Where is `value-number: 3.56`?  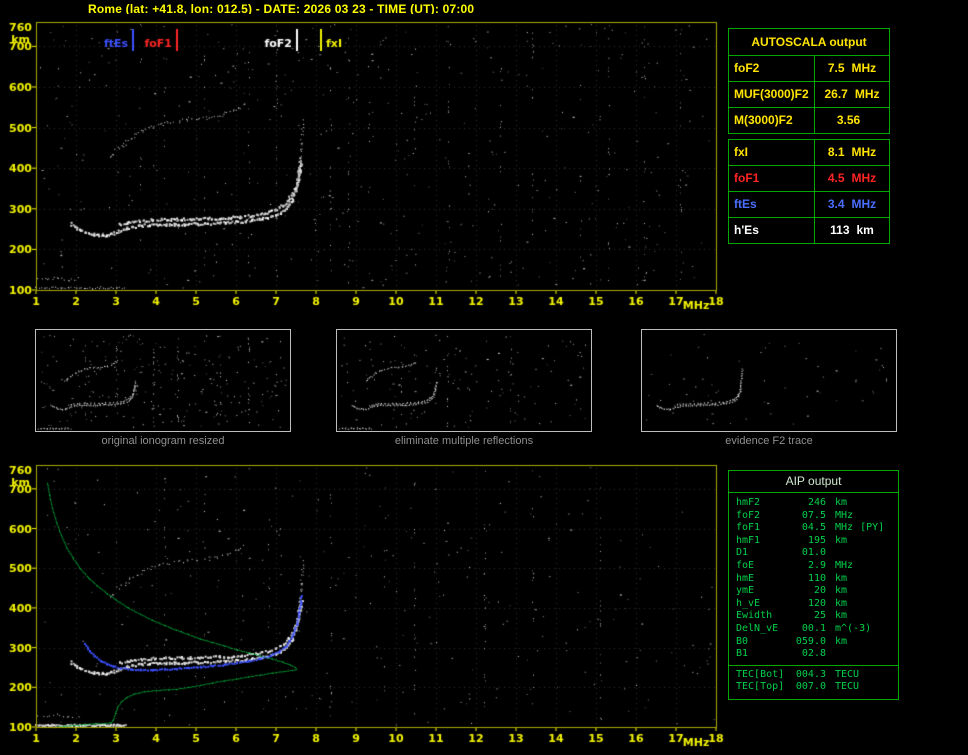
value-number: 3.56 is located at coordinates (848, 120).